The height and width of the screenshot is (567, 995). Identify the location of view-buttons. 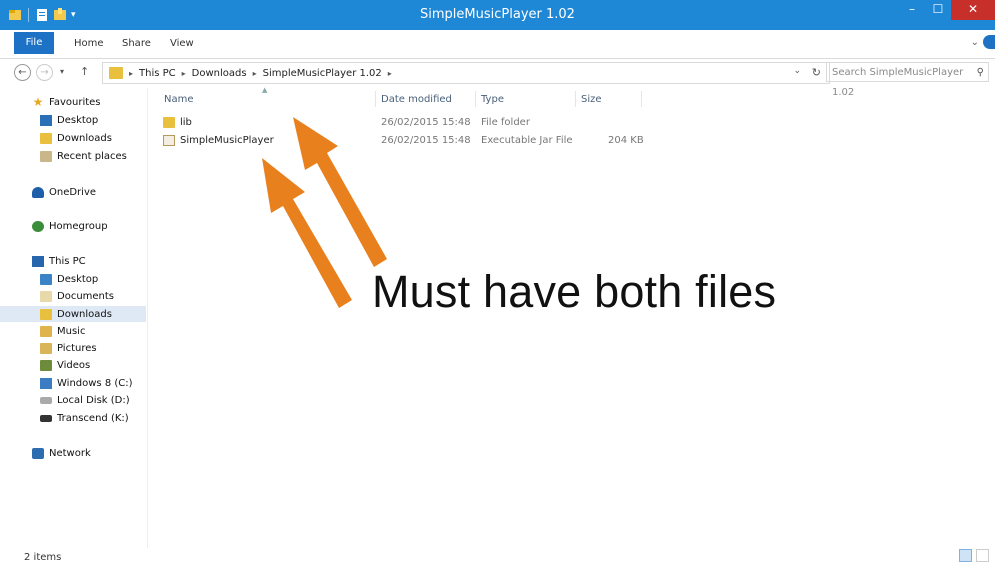
(974, 555).